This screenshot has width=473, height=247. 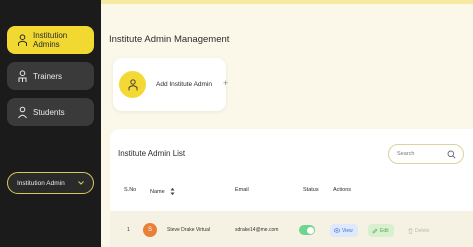 I want to click on sidebar-item-institution-admins: Institution Admins, so click(x=50, y=40).